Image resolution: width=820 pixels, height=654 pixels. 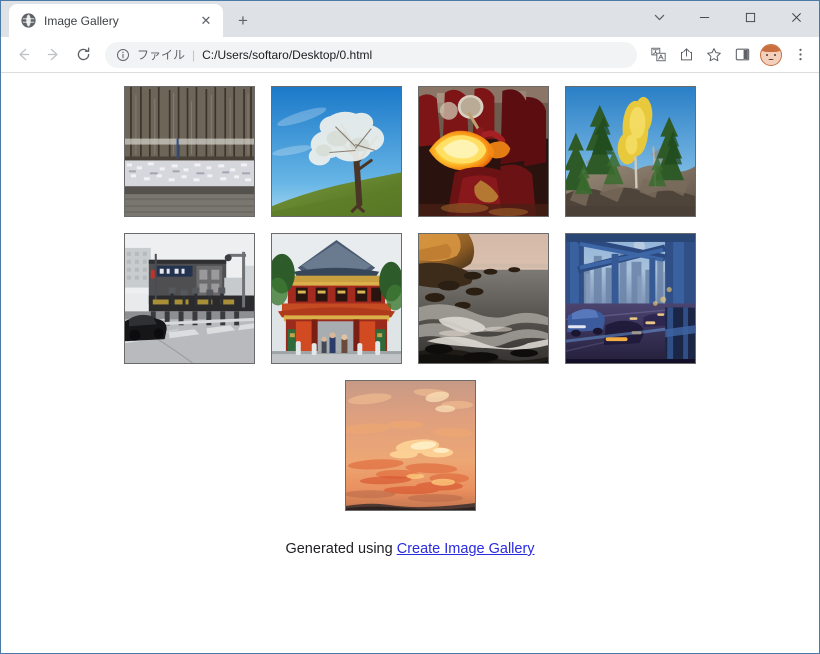 I want to click on tab-image-gallery: Image Gallery ✕, so click(x=116, y=20).